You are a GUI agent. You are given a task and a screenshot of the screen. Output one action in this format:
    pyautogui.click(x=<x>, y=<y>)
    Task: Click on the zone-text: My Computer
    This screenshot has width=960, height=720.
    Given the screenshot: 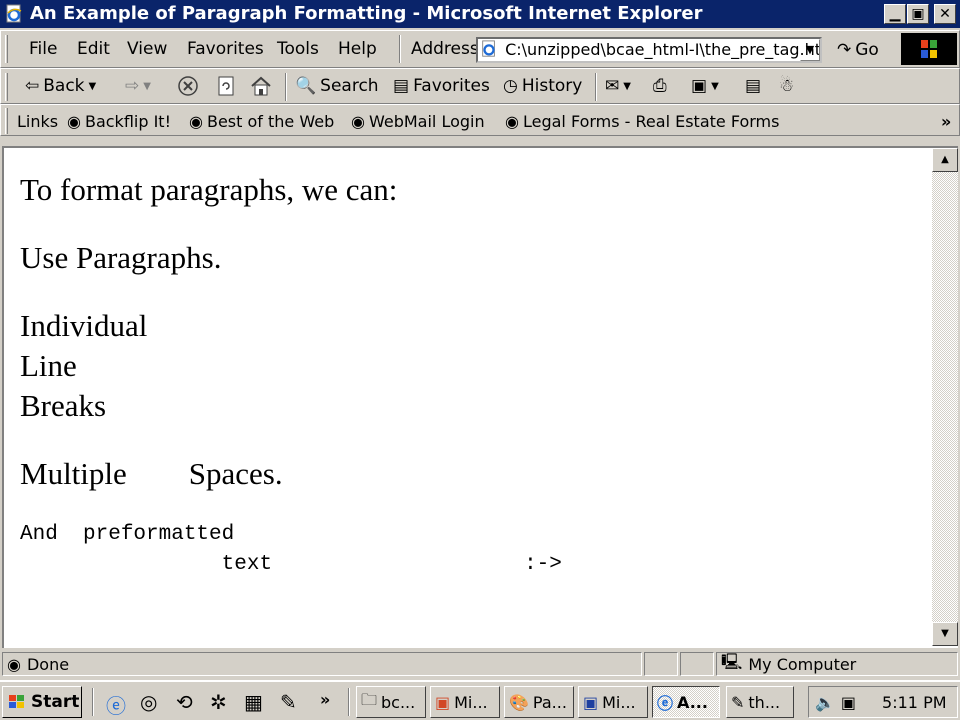 What is the action you would take?
    pyautogui.click(x=802, y=664)
    